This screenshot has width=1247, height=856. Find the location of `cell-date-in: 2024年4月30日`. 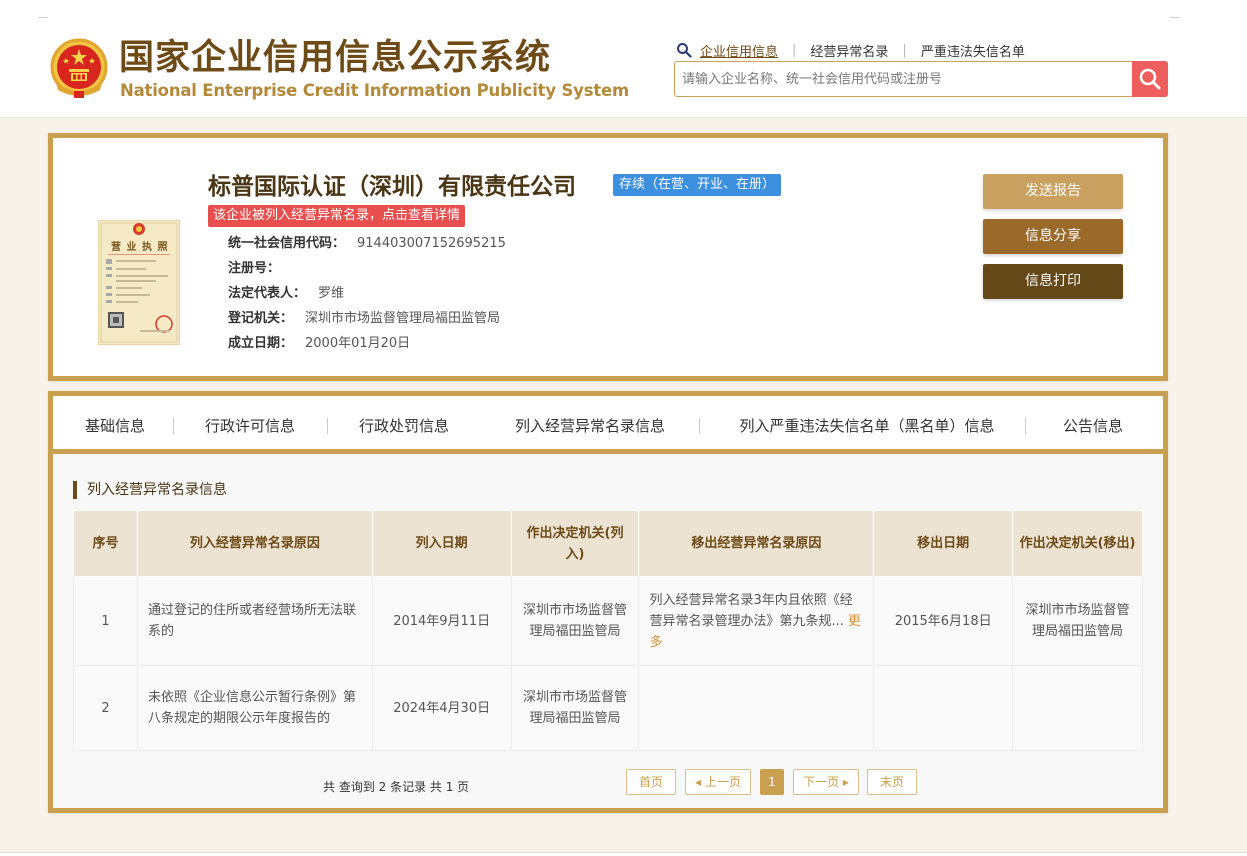

cell-date-in: 2024年4月30日 is located at coordinates (441, 708).